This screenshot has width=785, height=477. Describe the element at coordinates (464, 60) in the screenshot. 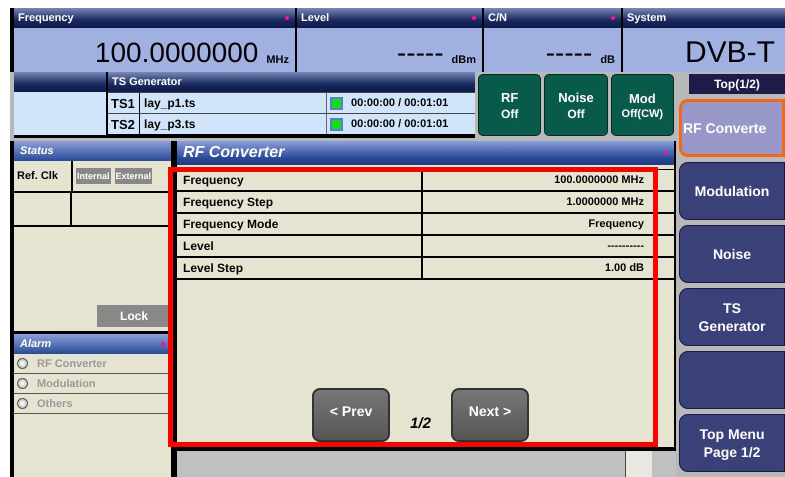

I see `unit-label: dBm` at that location.